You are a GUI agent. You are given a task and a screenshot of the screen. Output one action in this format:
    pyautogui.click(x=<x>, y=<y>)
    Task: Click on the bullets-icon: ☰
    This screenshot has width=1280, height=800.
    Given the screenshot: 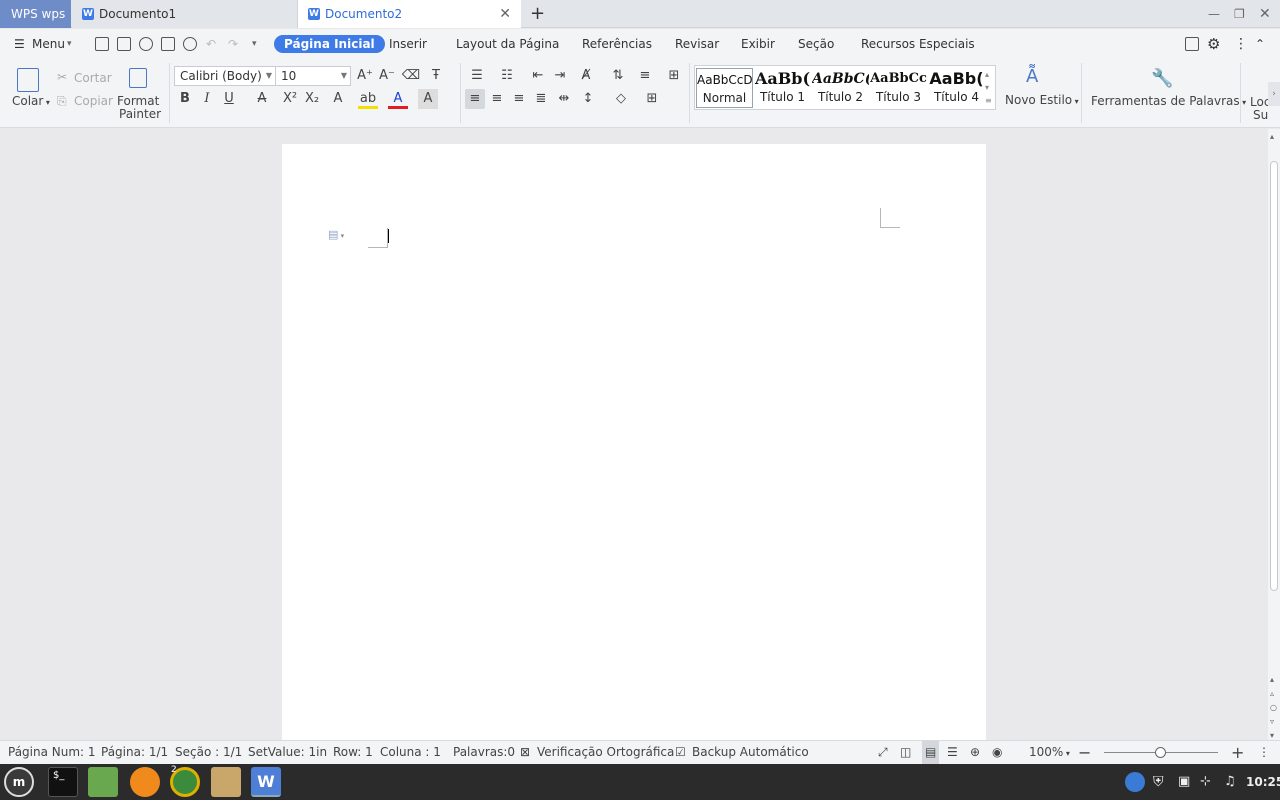 What is the action you would take?
    pyautogui.click(x=477, y=76)
    